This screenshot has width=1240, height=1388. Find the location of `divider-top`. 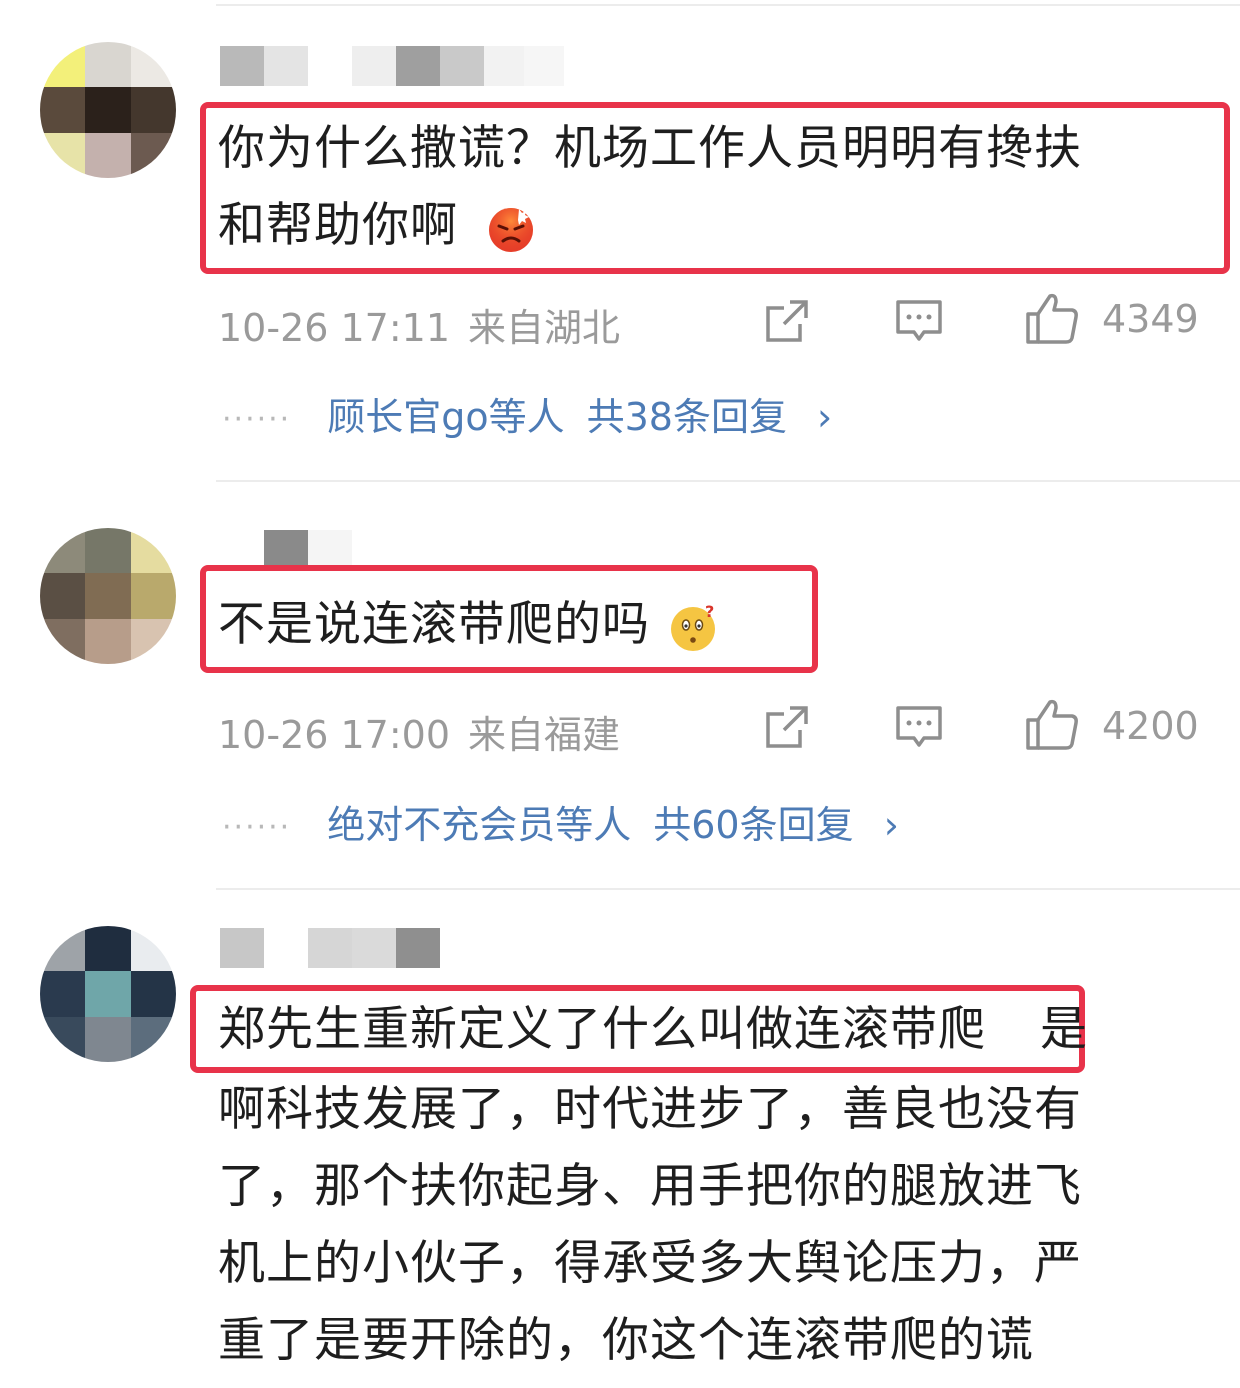

divider-top is located at coordinates (728, 5).